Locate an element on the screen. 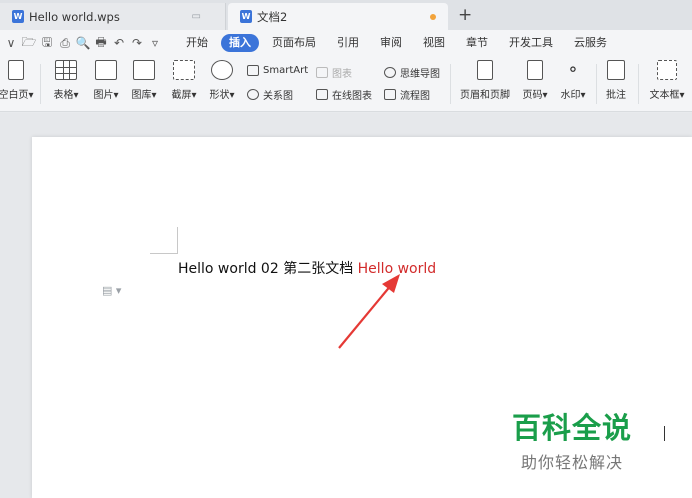 The height and width of the screenshot is (498, 692). pin-icon: ▭ is located at coordinates (196, 16).